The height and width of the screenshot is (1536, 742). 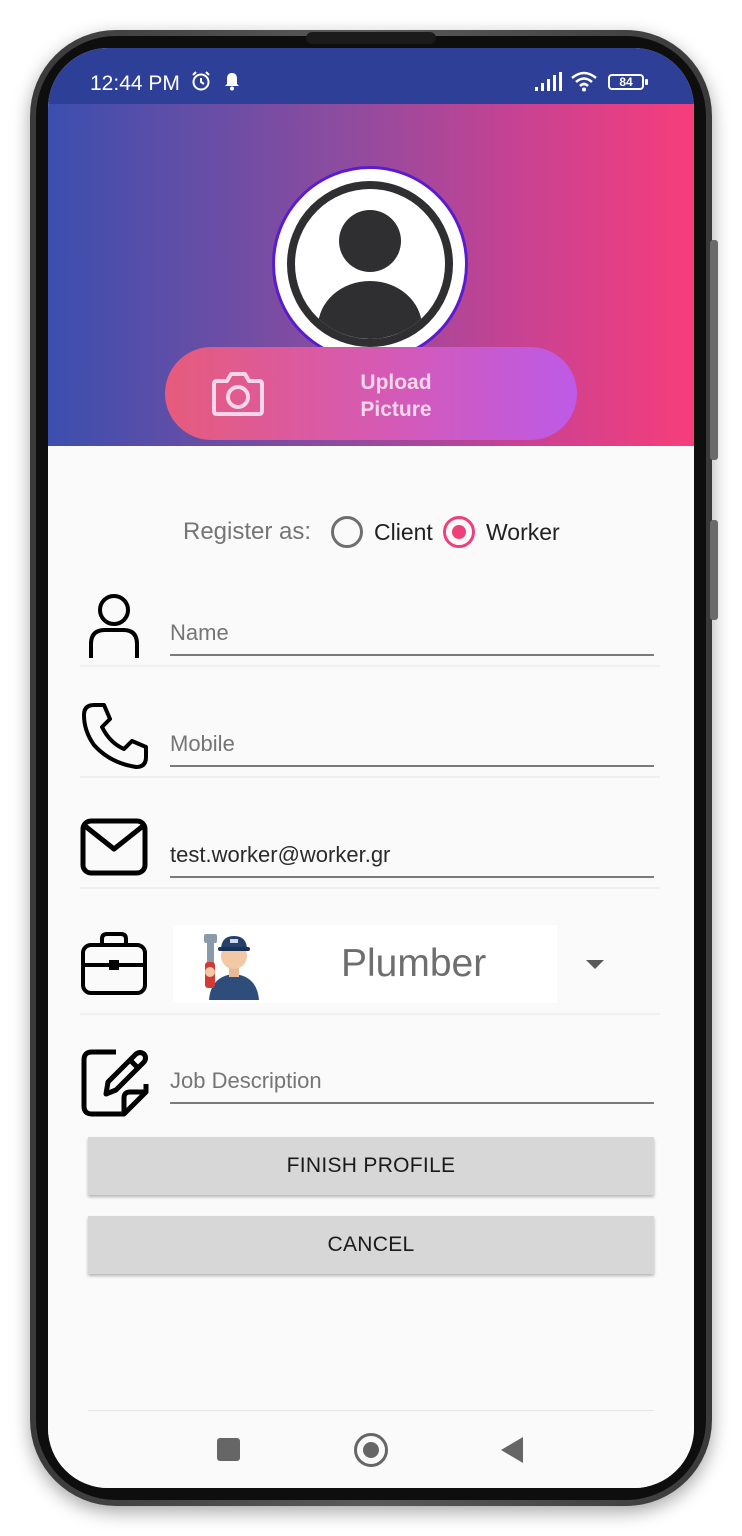 I want to click on name-row, so click(x=370, y=628).